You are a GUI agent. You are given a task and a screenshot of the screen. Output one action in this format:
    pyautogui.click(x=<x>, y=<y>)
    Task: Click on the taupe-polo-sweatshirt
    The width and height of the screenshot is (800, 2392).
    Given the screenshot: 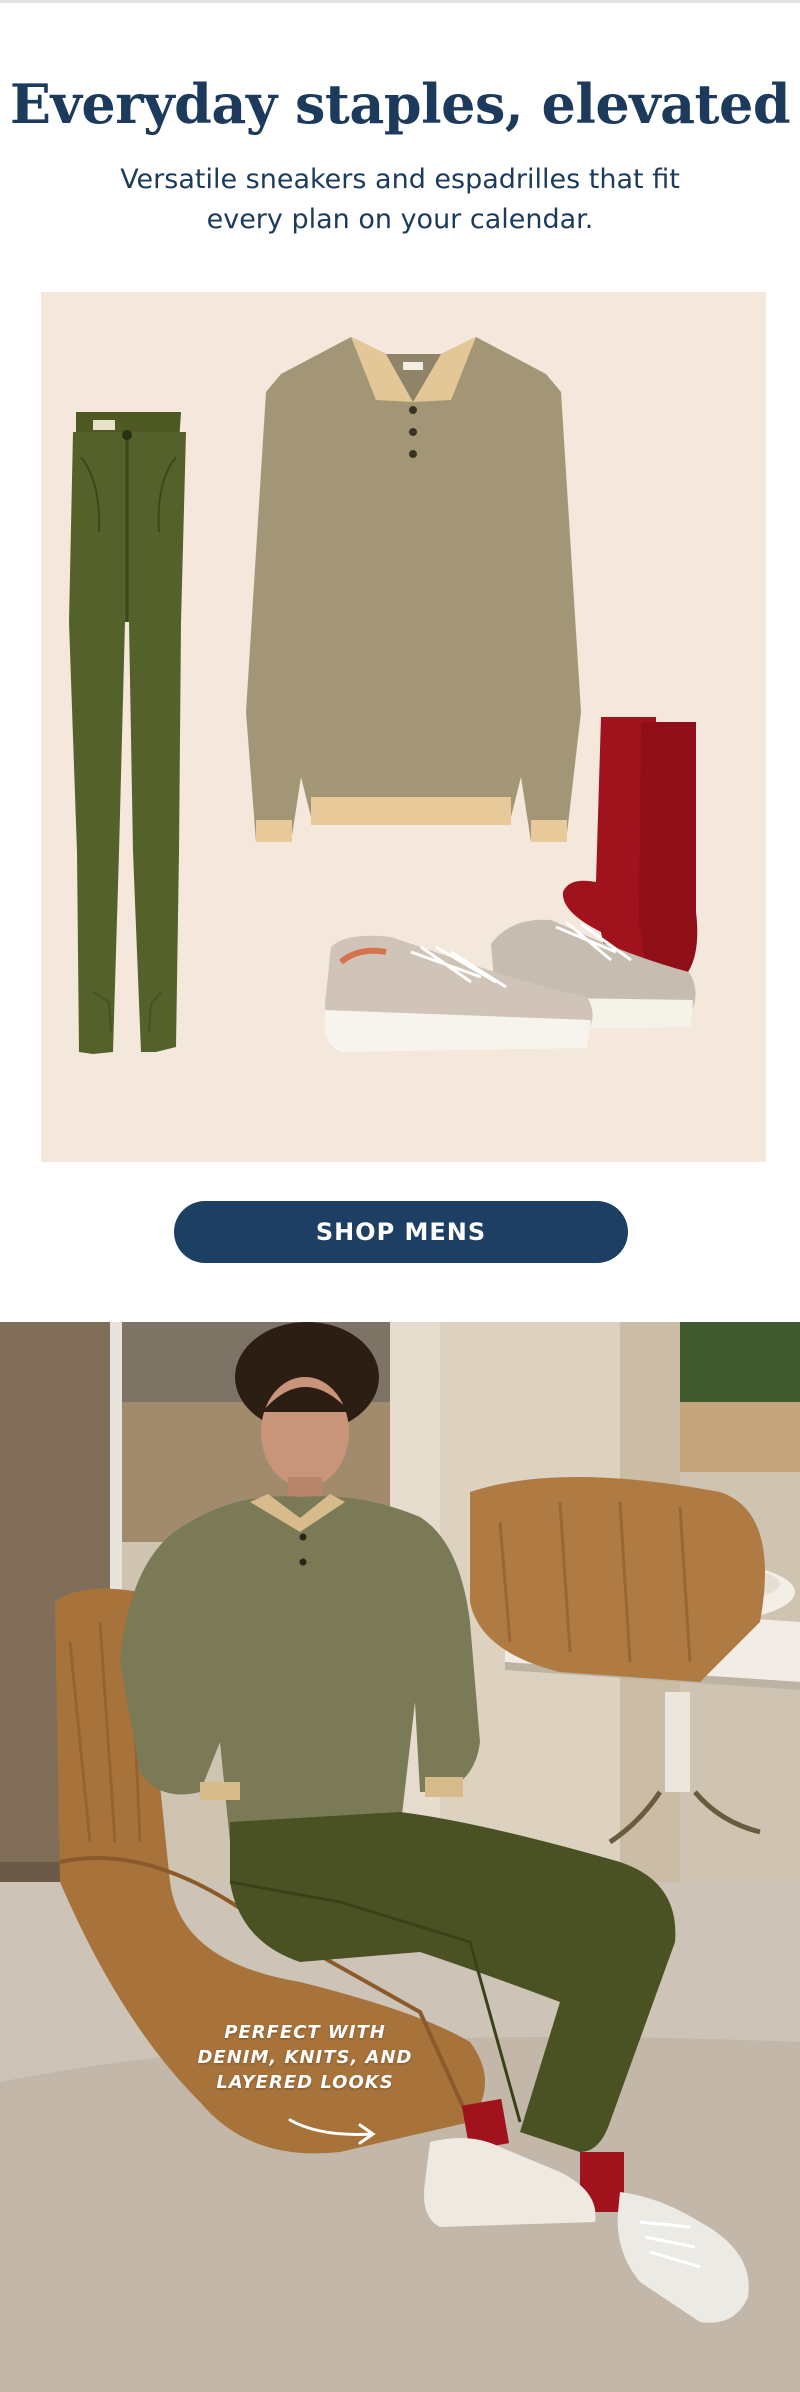 What is the action you would take?
    pyautogui.click(x=413, y=589)
    